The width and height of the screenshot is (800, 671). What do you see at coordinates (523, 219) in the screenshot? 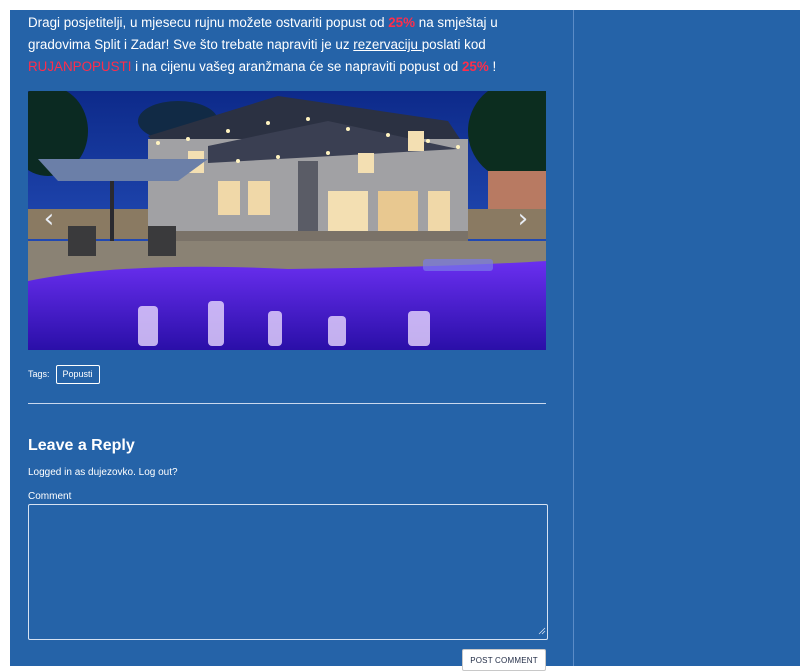
I see `chevron-right-icon: ›` at bounding box center [523, 219].